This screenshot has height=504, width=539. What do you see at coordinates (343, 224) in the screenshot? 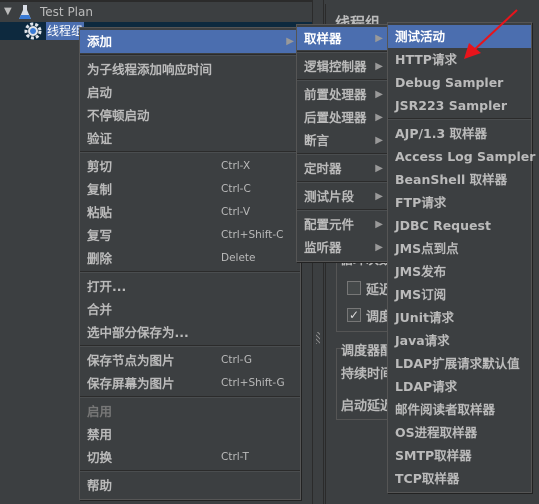
I see `menu-item-item-12: 配置元件 ▶` at bounding box center [343, 224].